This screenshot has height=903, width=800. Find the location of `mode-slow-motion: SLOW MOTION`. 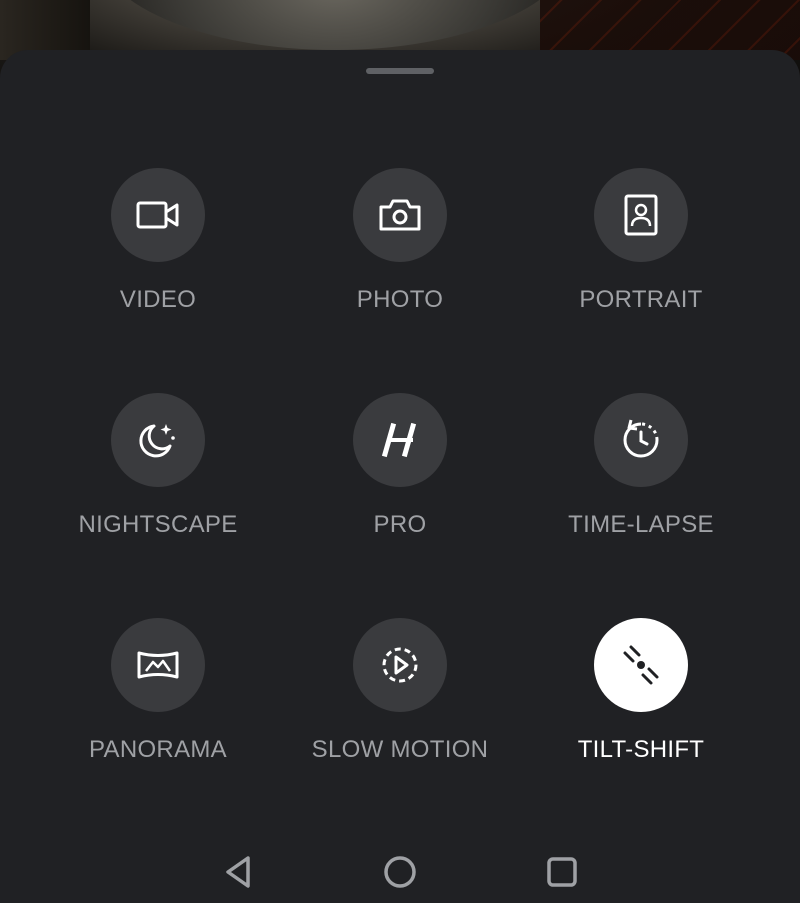

mode-slow-motion: SLOW MOTION is located at coordinates (400, 698).